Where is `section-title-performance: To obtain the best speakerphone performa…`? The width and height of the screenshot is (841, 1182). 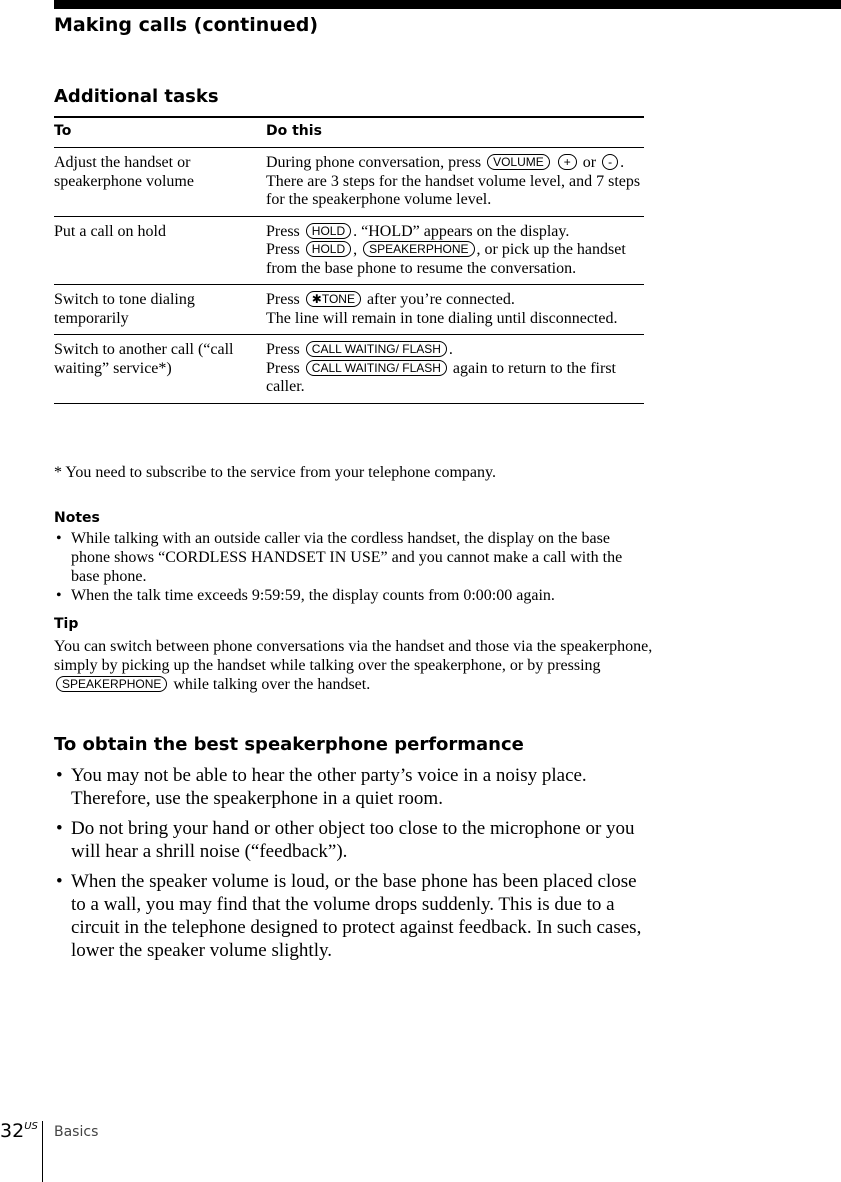
section-title-performance: To obtain the best speakerphone performa… is located at coordinates (289, 744).